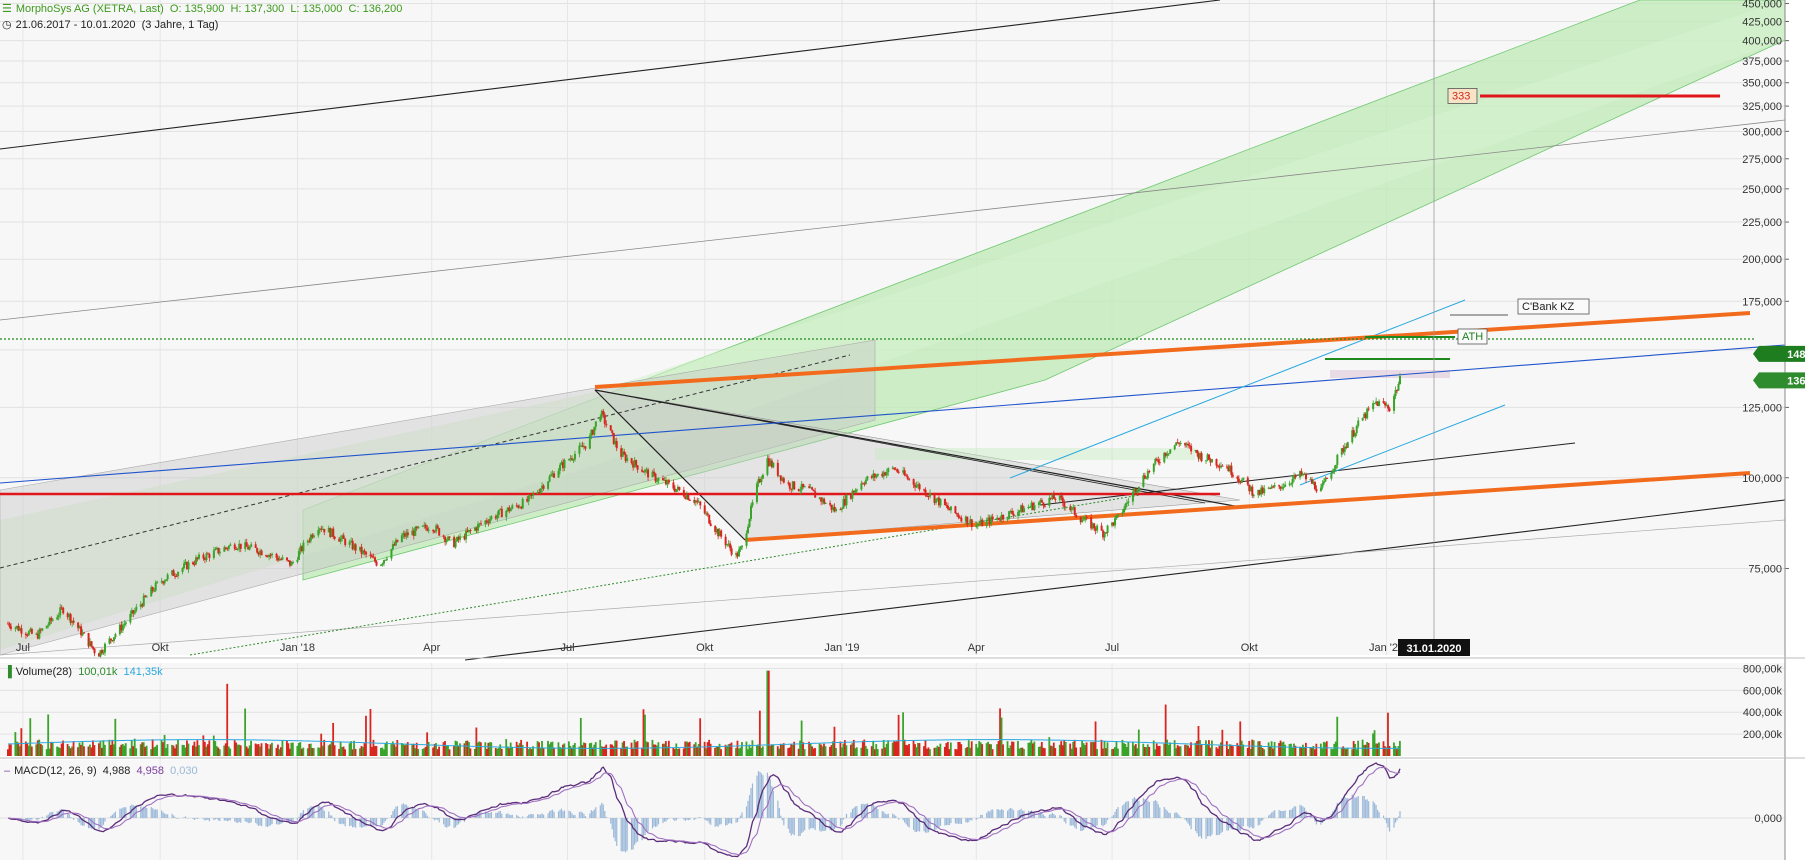 The height and width of the screenshot is (860, 1805). What do you see at coordinates (204, 9) in the screenshot?
I see `open-value: 135,900` at bounding box center [204, 9].